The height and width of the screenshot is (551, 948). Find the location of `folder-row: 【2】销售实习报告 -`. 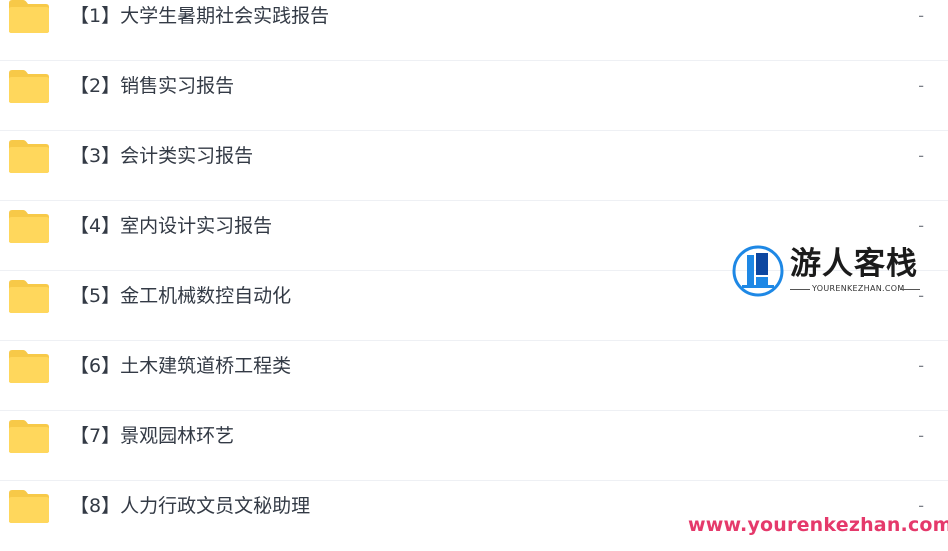

folder-row: 【2】销售实习报告 - is located at coordinates (474, 96).